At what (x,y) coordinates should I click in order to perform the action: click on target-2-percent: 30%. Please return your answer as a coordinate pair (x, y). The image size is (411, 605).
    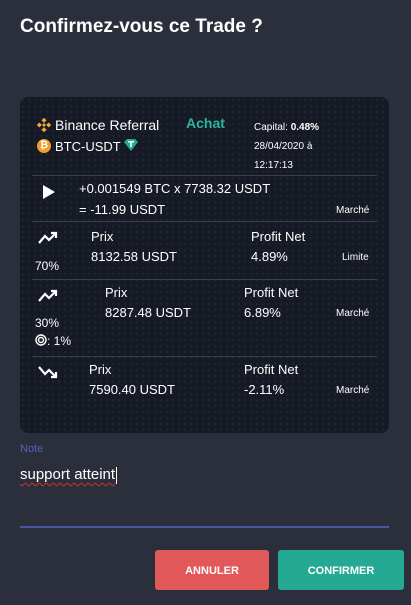
    Looking at the image, I should click on (47, 323).